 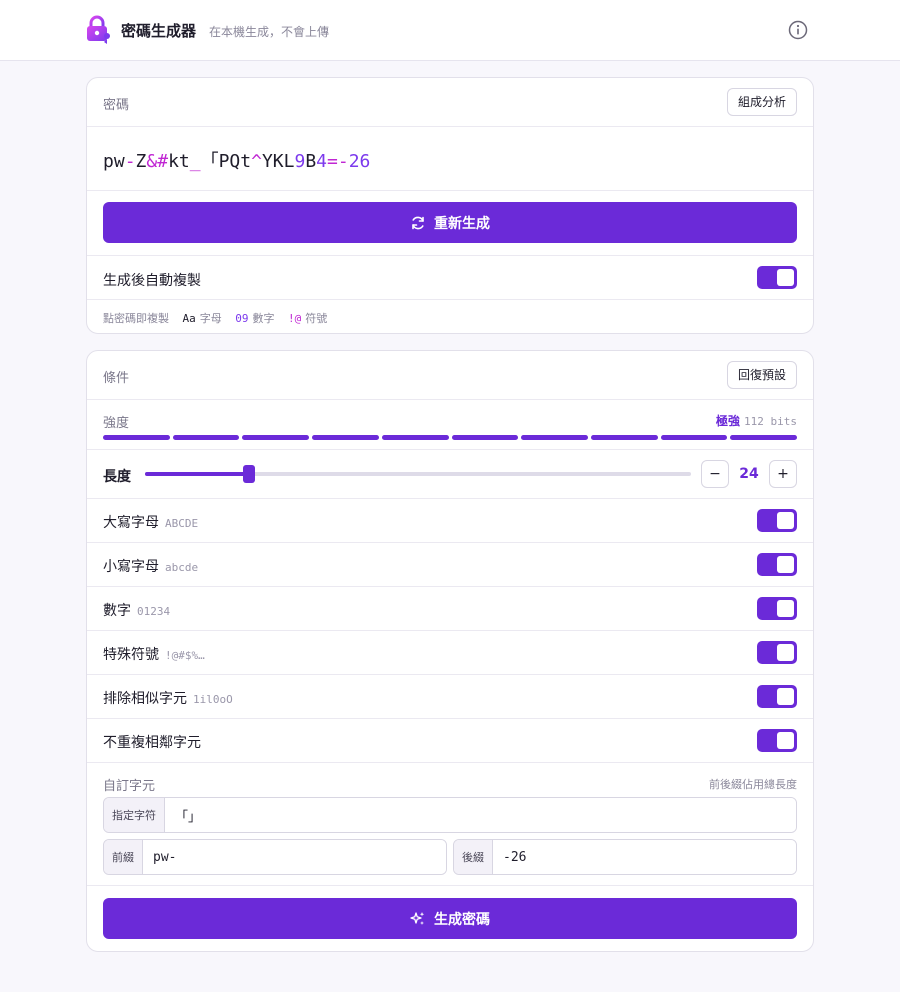 I want to click on option-row: 數字 01234, so click(x=450, y=609).